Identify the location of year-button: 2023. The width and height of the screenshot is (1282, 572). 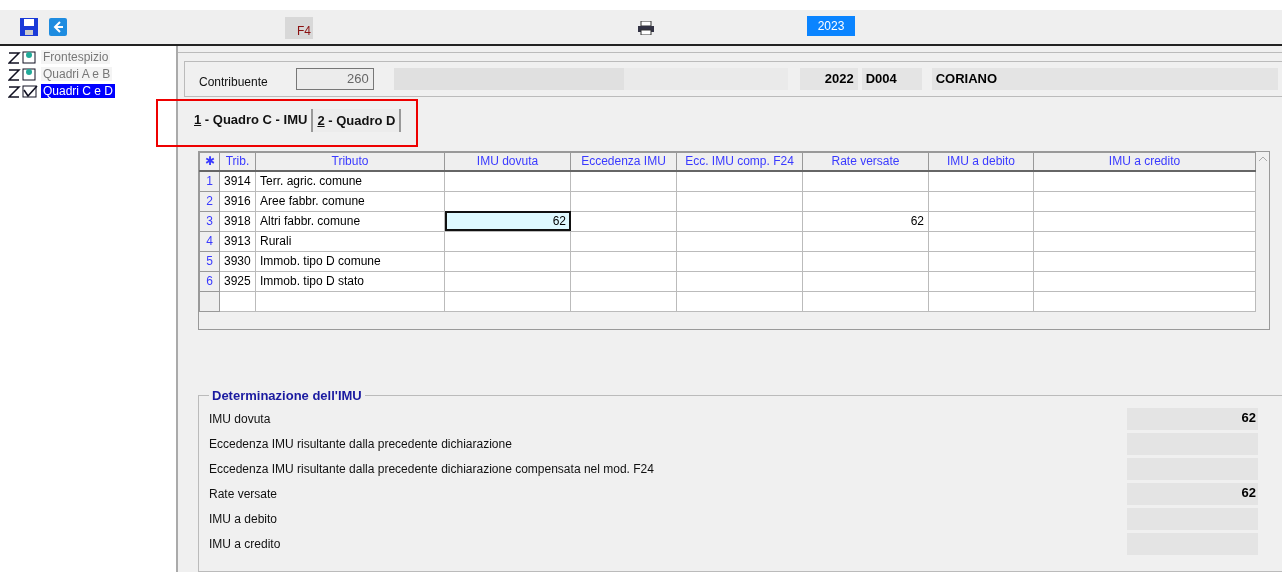
(831, 26).